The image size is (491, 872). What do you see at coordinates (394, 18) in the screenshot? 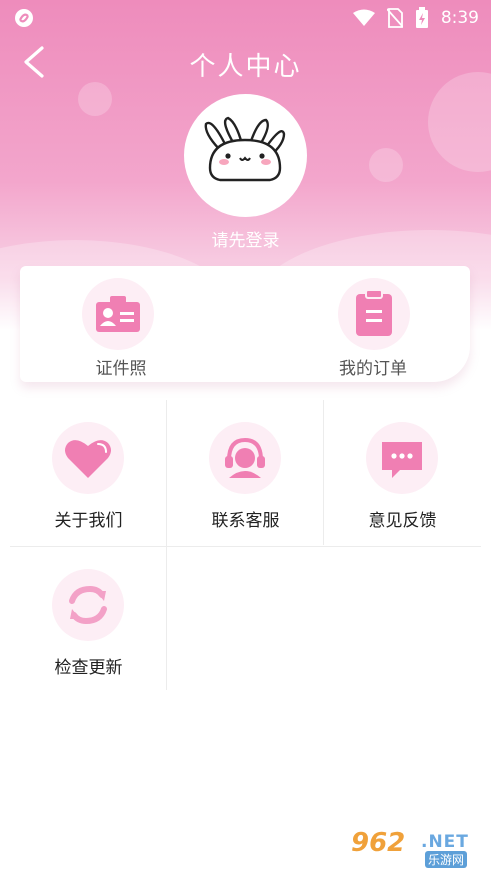
I see `no-sim-icon` at bounding box center [394, 18].